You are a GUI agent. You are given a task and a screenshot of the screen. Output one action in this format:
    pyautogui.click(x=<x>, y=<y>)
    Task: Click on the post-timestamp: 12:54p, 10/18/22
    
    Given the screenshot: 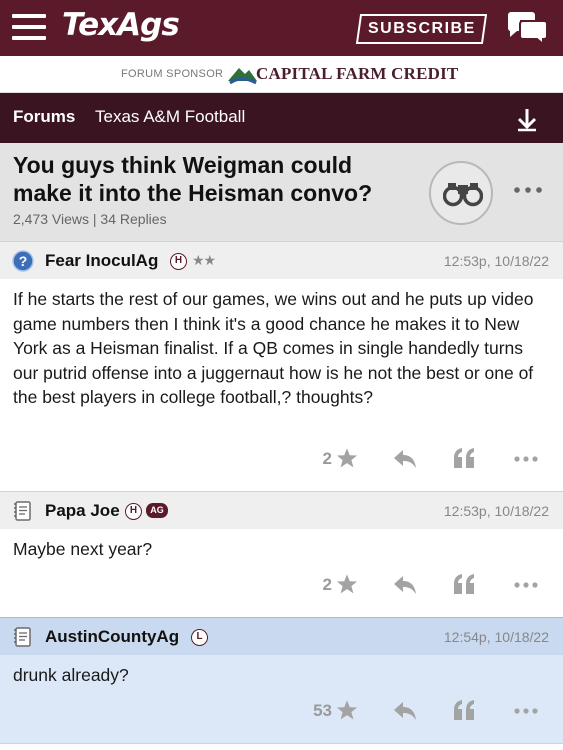 What is the action you would take?
    pyautogui.click(x=496, y=637)
    